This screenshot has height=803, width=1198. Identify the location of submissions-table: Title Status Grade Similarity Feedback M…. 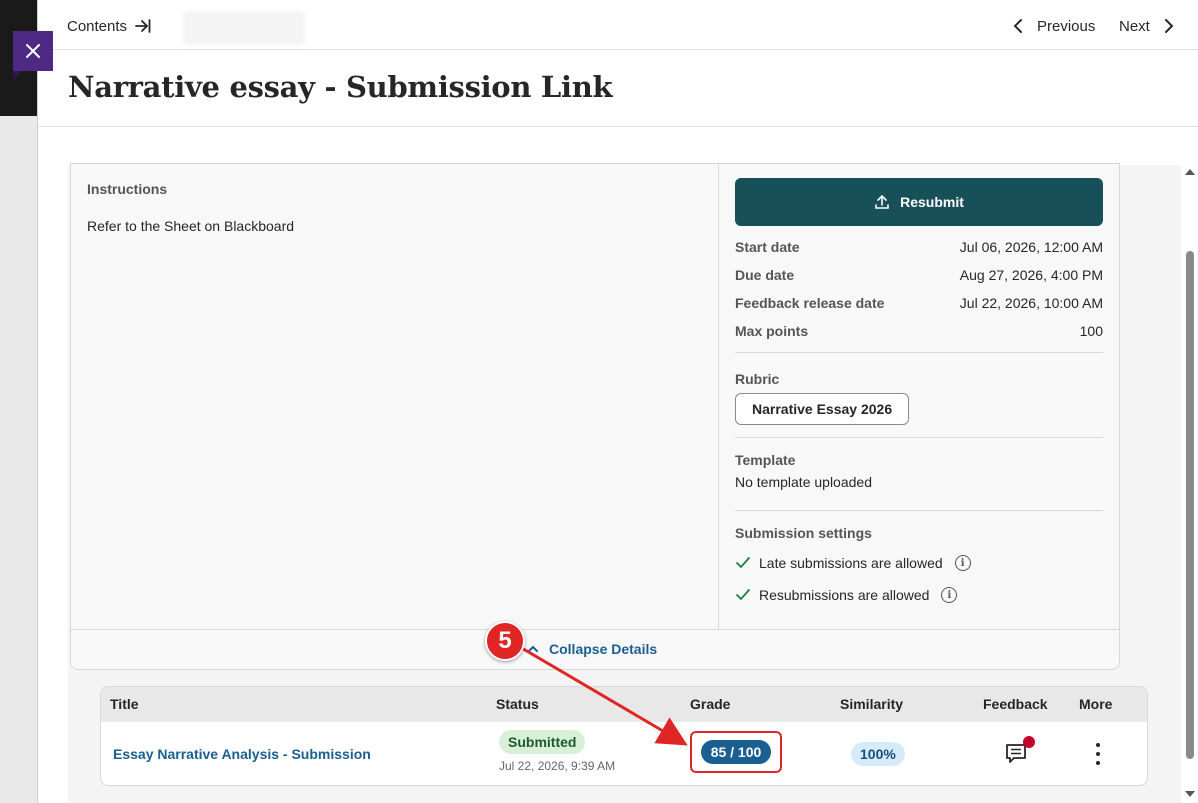
(624, 736).